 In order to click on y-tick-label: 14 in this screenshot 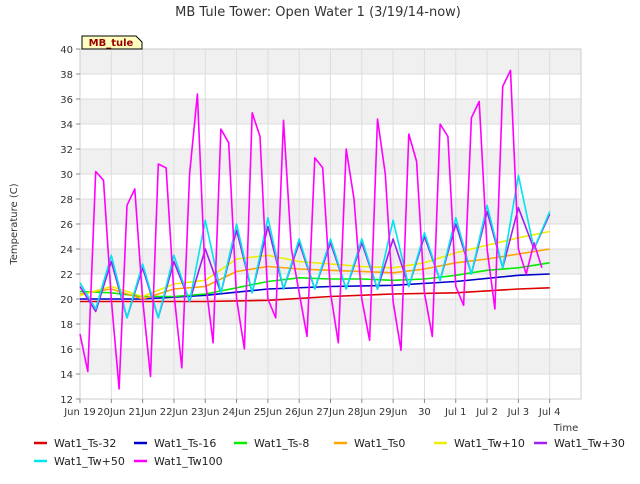, I will do `click(66, 375)`.